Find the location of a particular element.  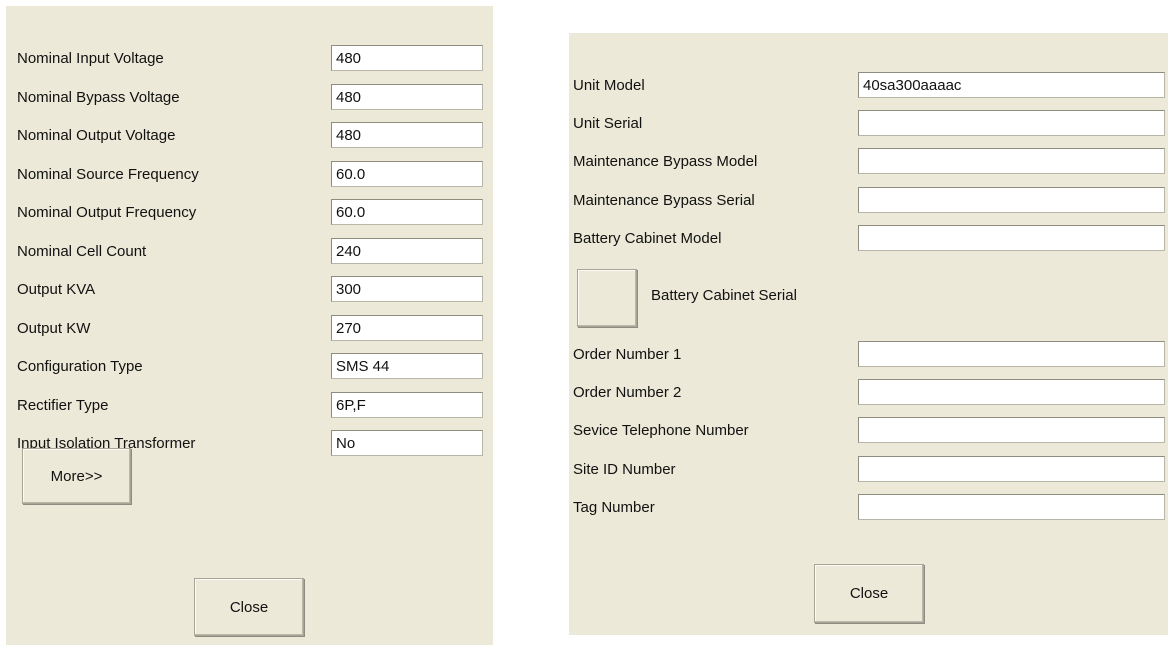

unit-model-label: Unit Model is located at coordinates (609, 85).